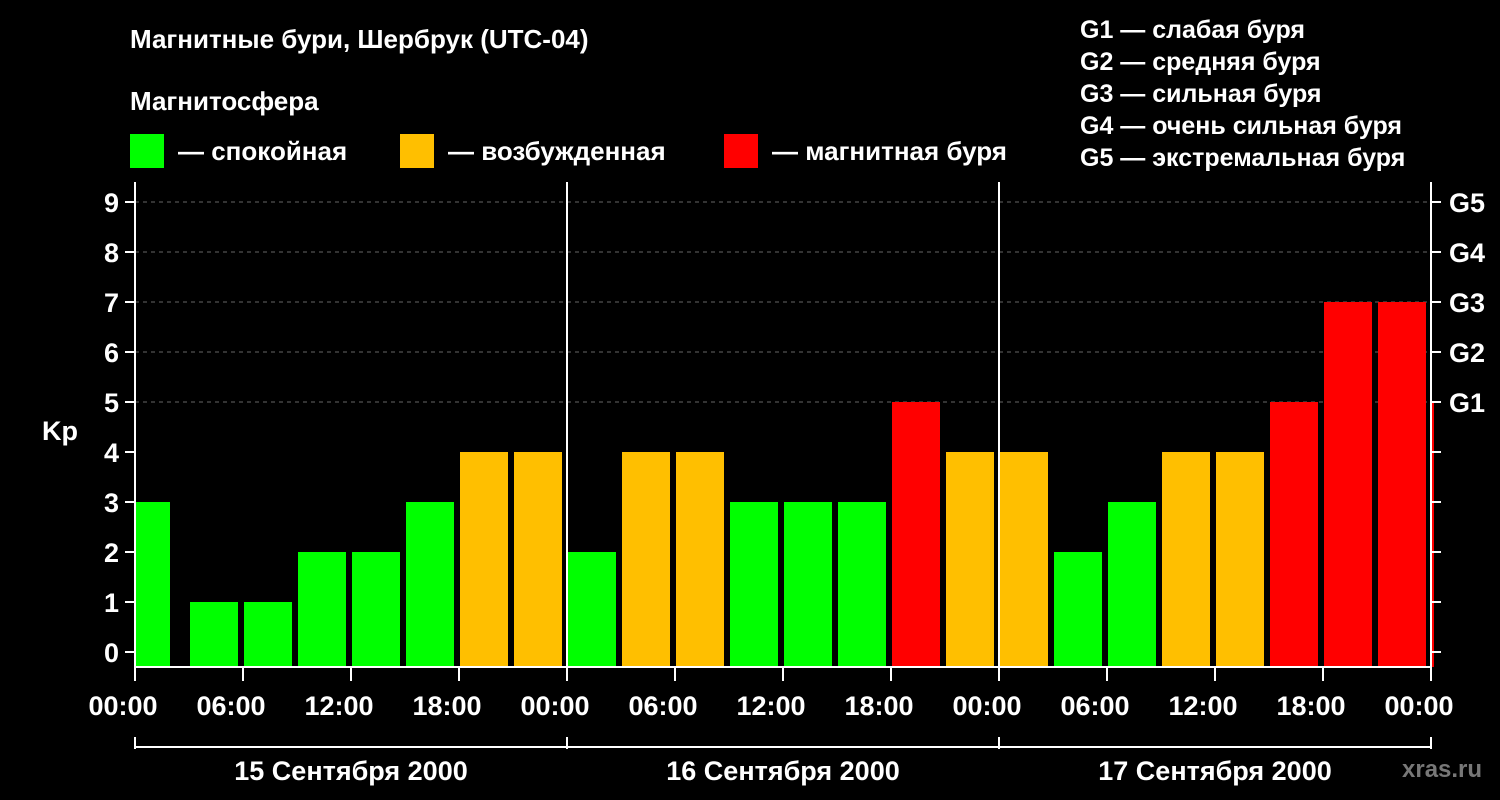  I want to click on day-label: 16 Сентября 2000, so click(782, 771).